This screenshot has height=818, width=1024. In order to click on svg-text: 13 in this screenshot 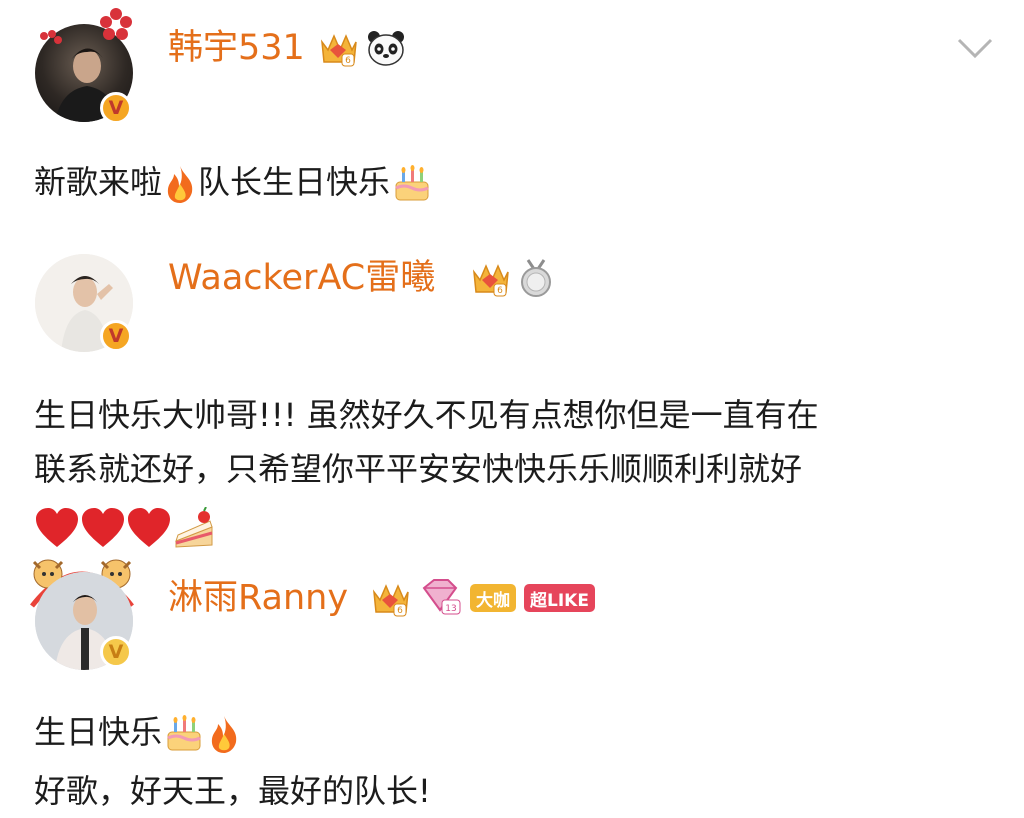, I will do `click(450, 609)`.